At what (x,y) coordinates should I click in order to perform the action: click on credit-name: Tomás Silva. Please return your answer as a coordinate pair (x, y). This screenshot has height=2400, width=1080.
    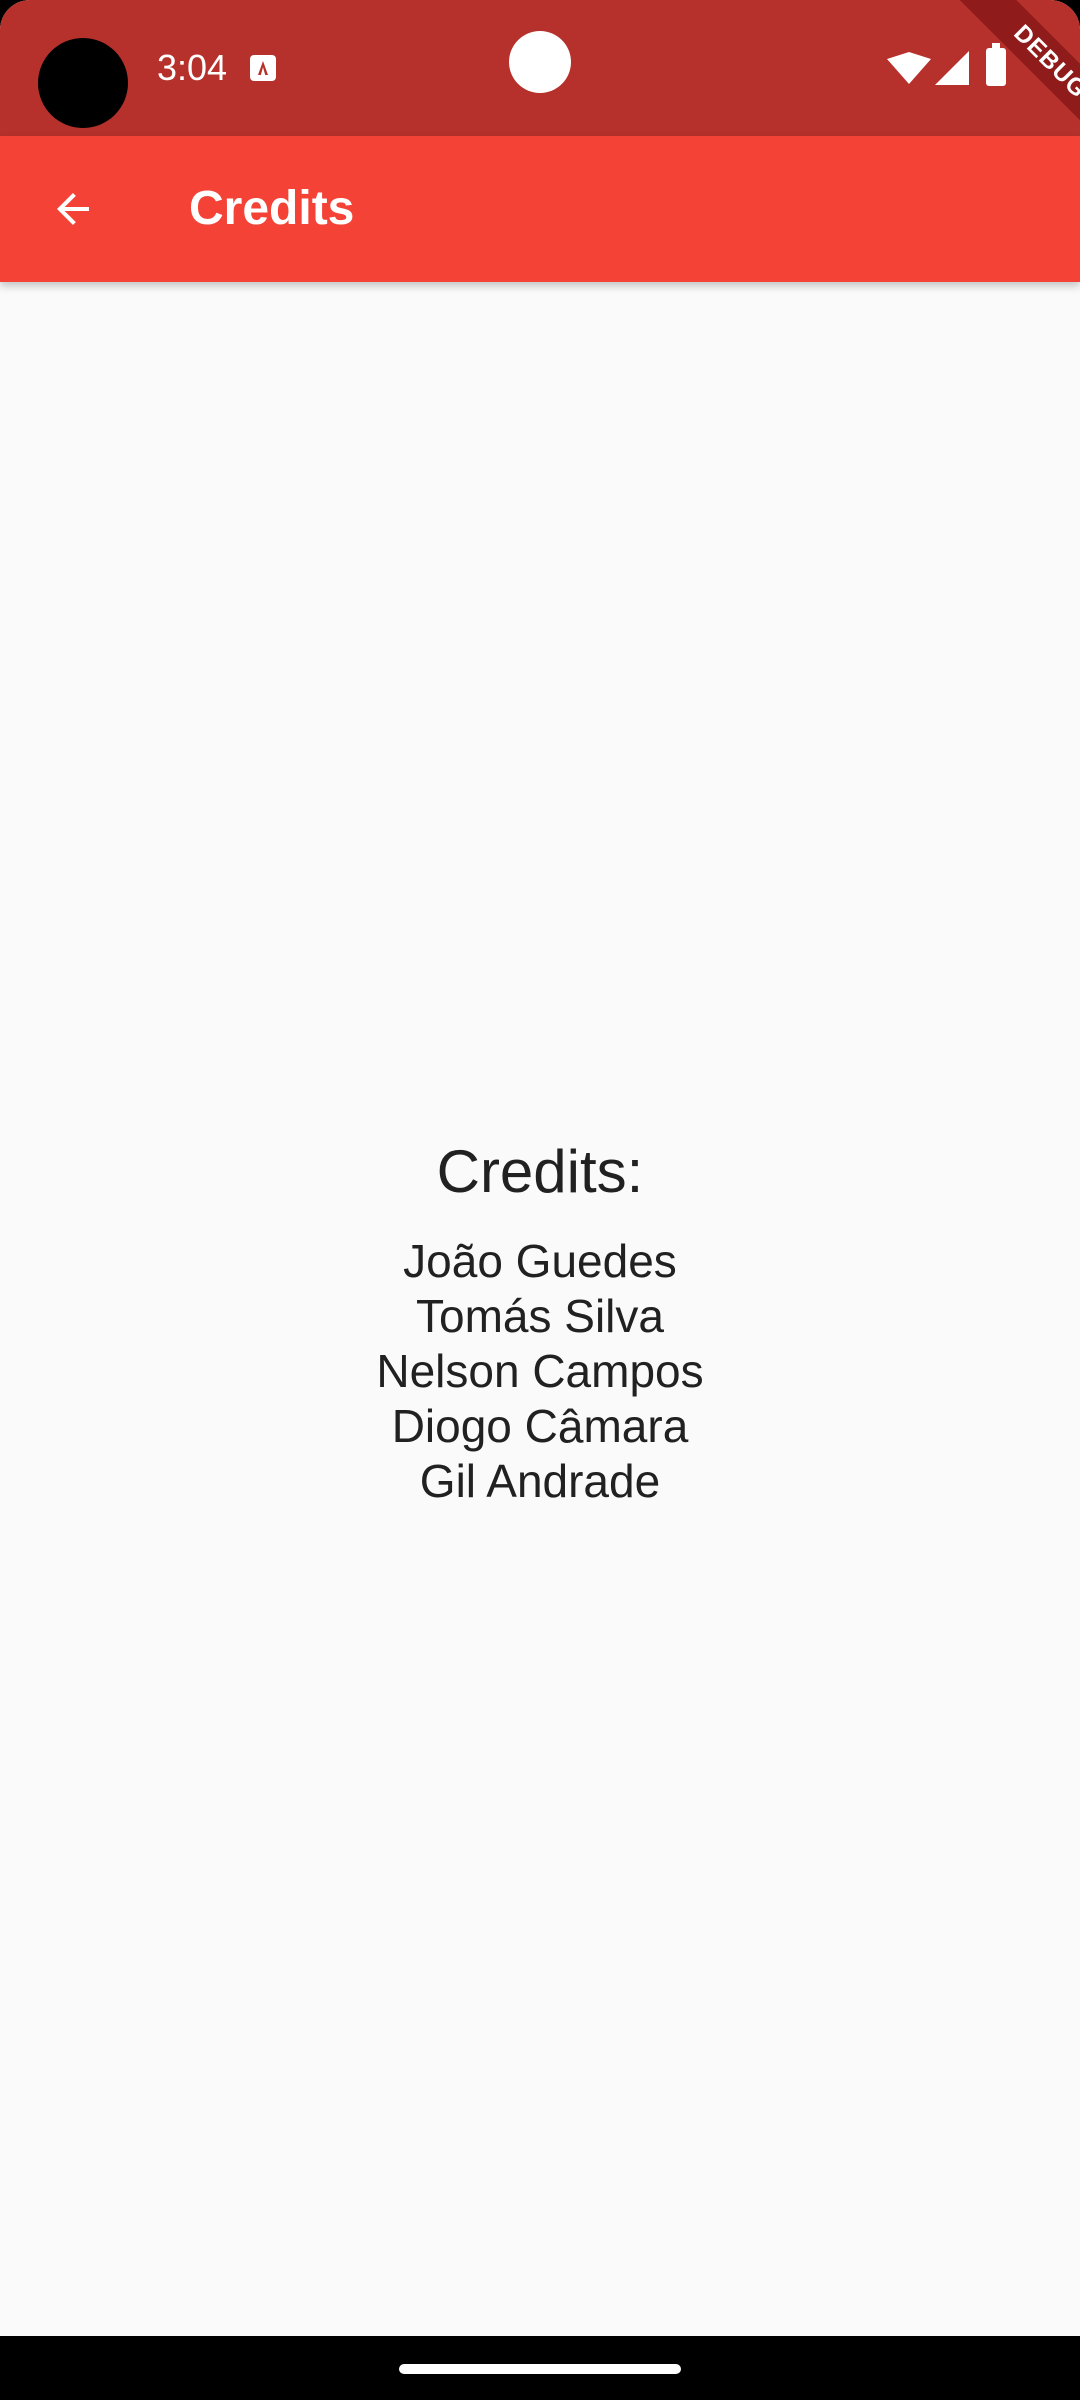
    Looking at the image, I should click on (540, 1316).